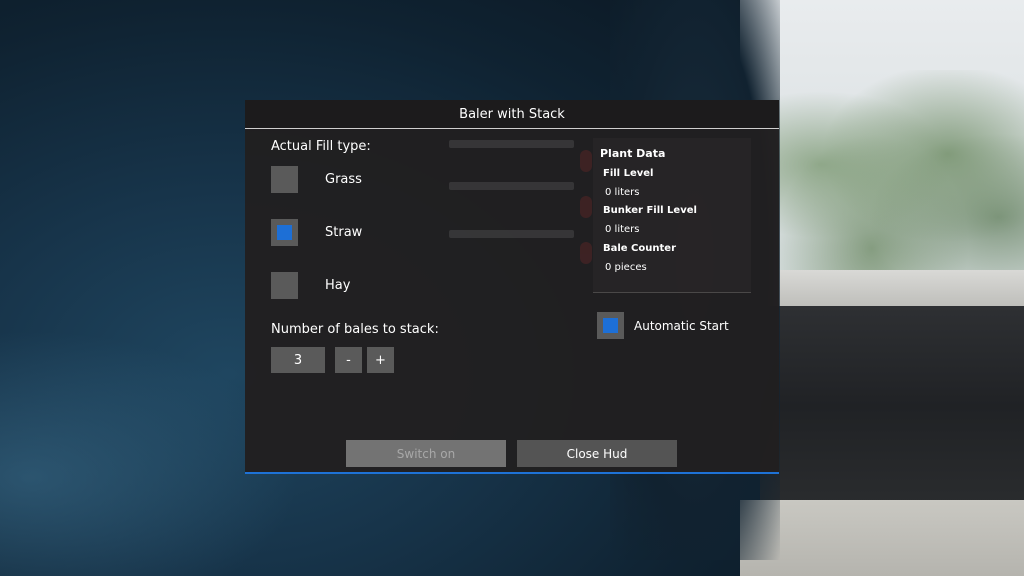 Image resolution: width=1024 pixels, height=576 pixels. I want to click on bunker-fill-level-value: 0 liters, so click(622, 229).